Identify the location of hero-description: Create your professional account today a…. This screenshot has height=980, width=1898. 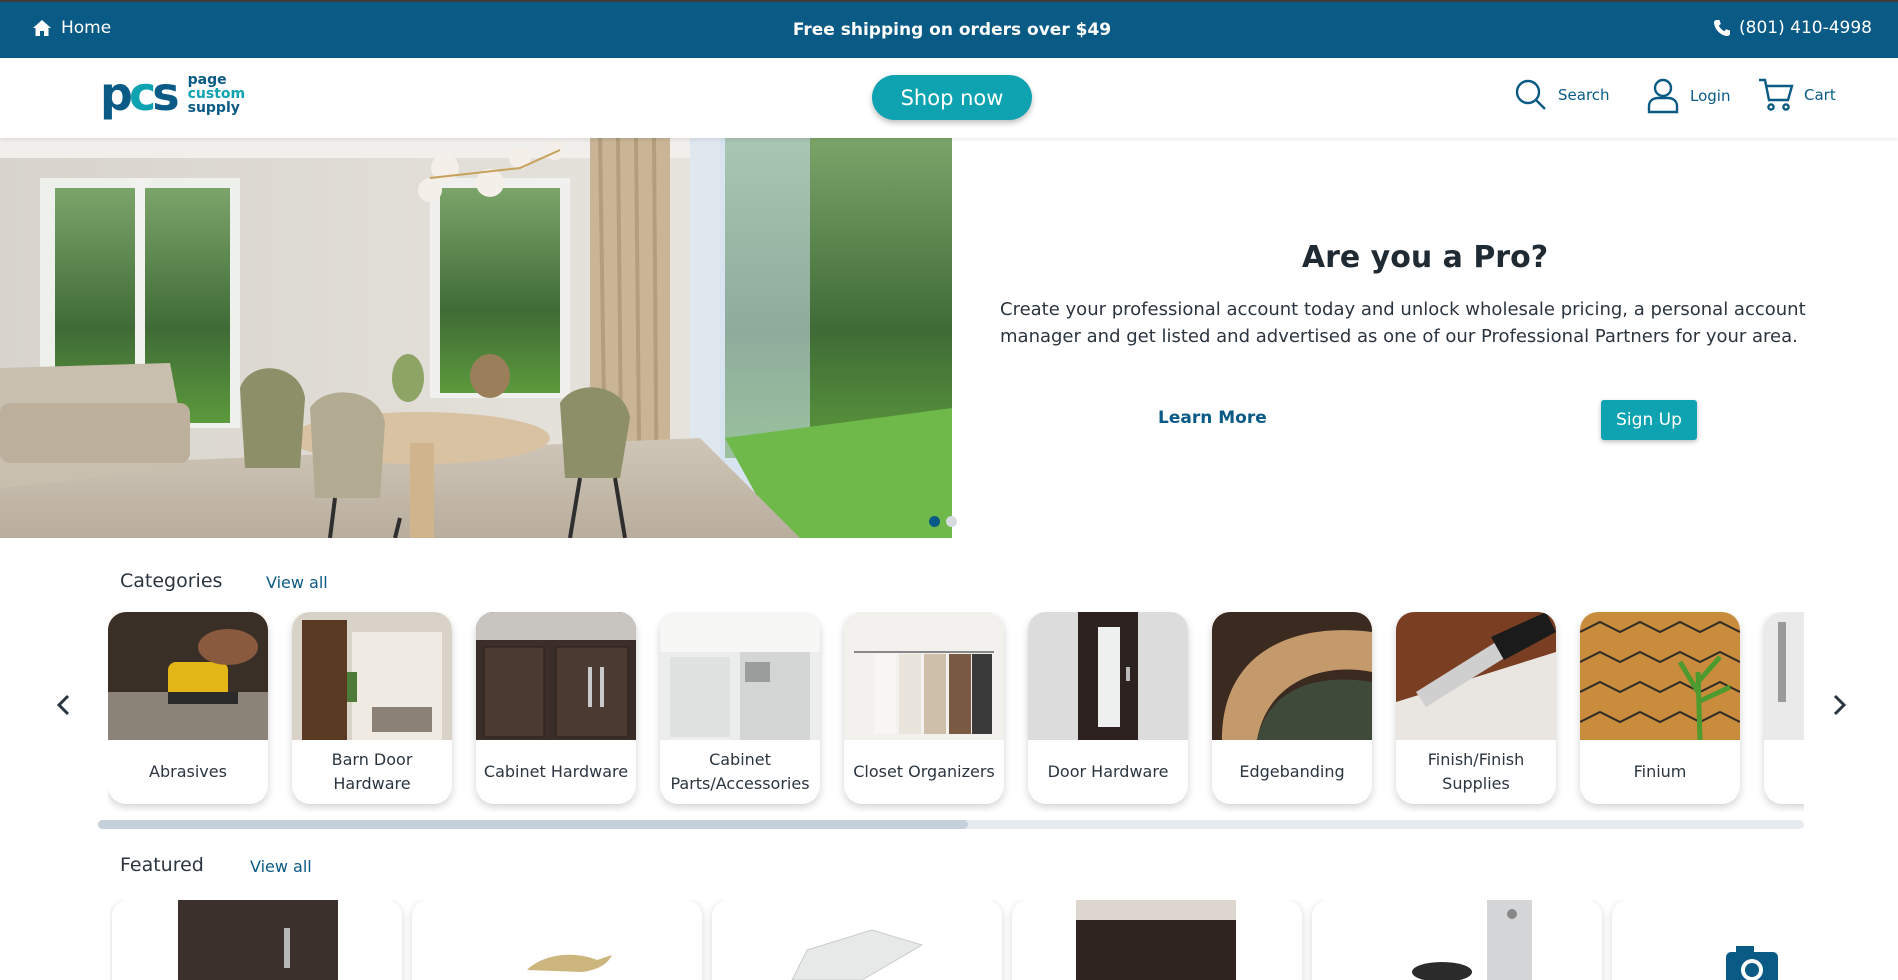
(1403, 323).